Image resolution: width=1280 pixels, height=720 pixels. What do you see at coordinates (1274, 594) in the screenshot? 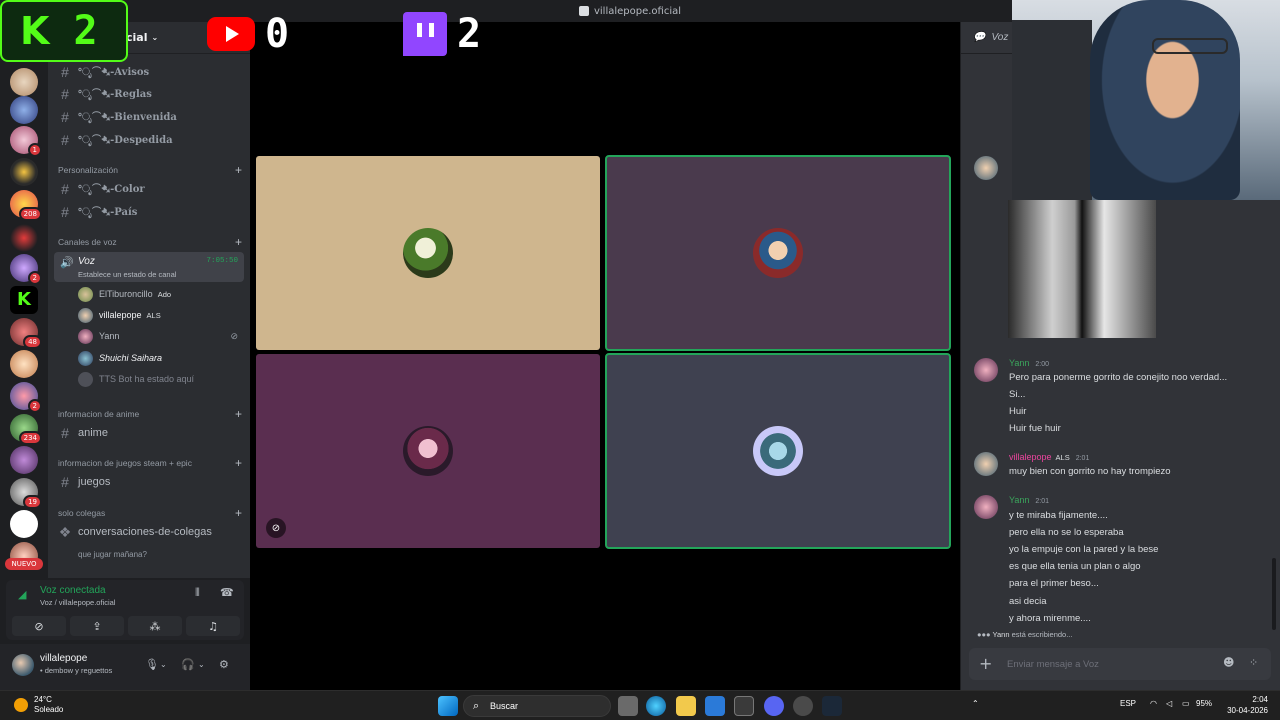
I see `chat-scrollbar` at bounding box center [1274, 594].